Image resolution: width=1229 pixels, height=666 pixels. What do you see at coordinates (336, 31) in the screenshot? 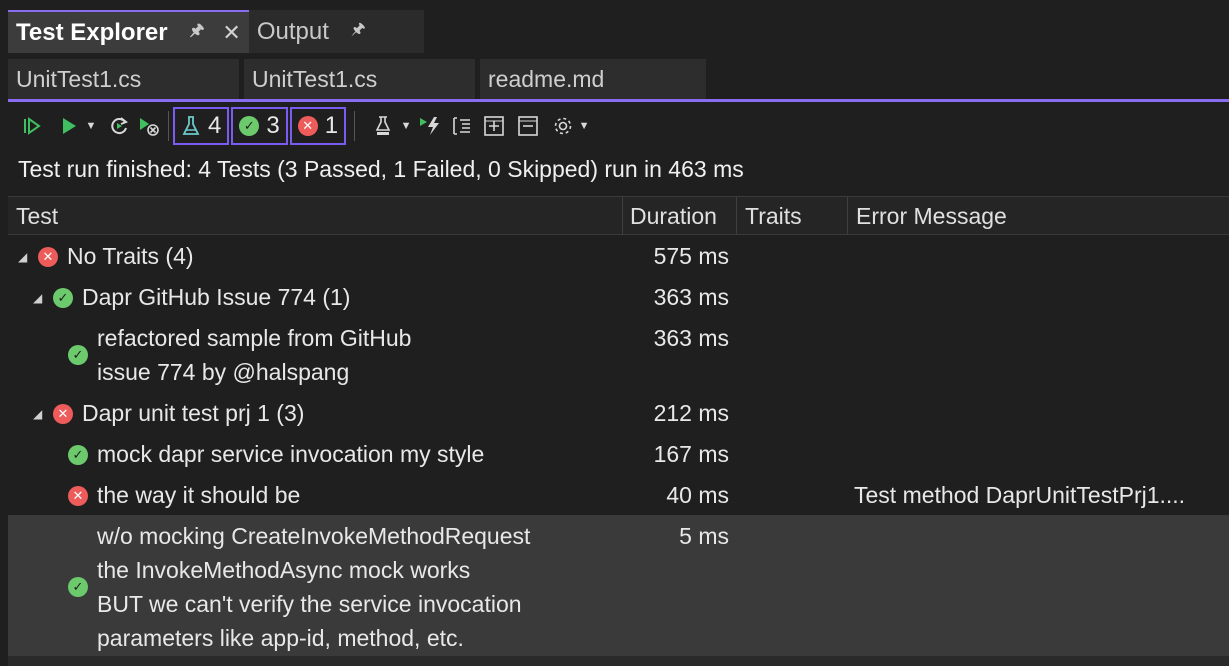
I see `tab-output: Output 🖈` at bounding box center [336, 31].